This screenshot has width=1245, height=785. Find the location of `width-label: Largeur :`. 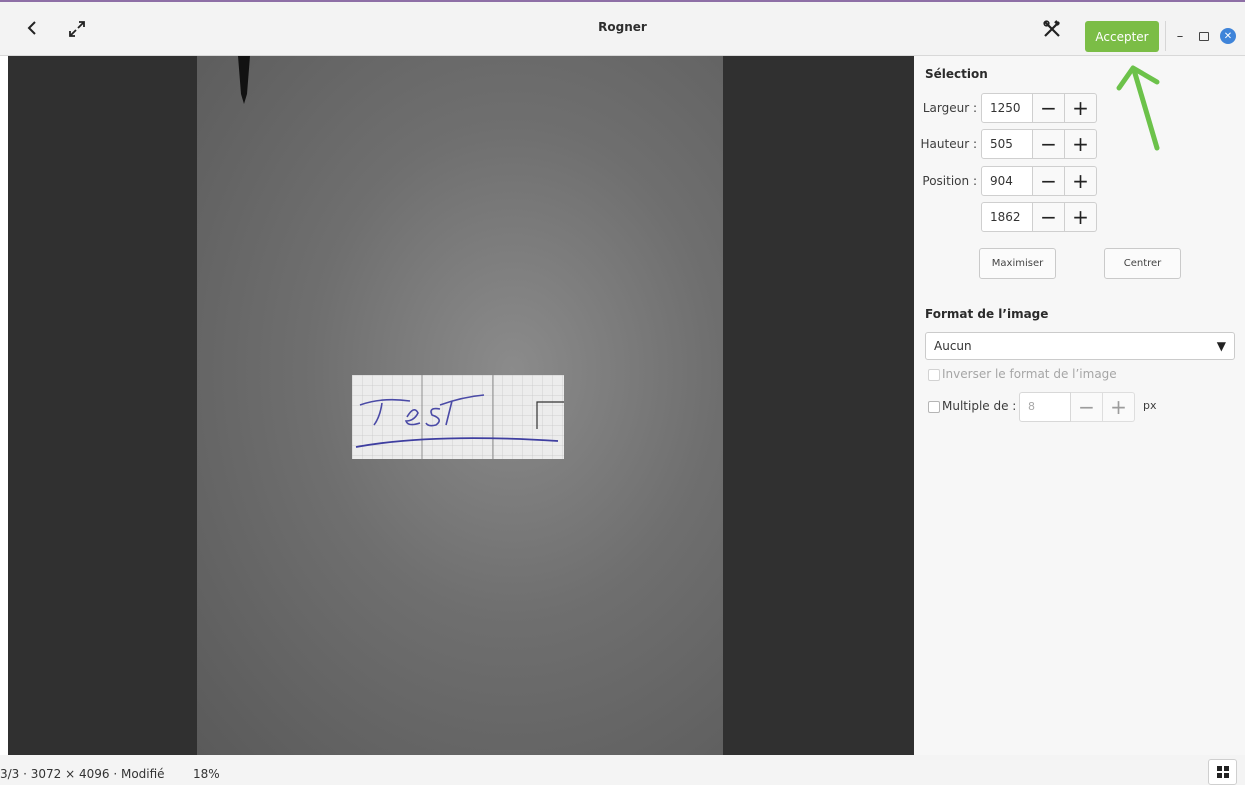

width-label: Largeur : is located at coordinates (949, 108).